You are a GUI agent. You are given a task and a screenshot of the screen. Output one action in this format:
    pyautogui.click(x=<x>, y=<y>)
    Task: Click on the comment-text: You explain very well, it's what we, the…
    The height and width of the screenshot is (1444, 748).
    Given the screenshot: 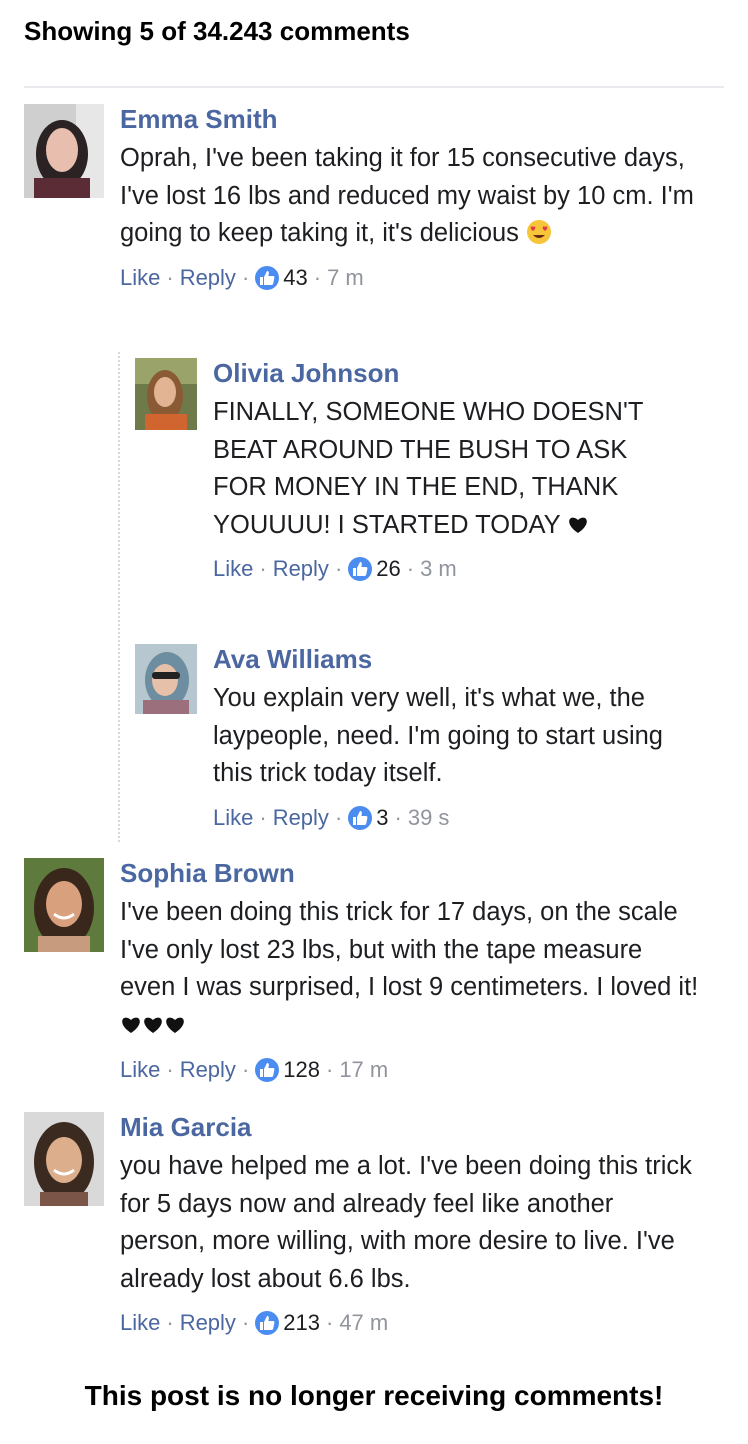 What is the action you would take?
    pyautogui.click(x=438, y=735)
    